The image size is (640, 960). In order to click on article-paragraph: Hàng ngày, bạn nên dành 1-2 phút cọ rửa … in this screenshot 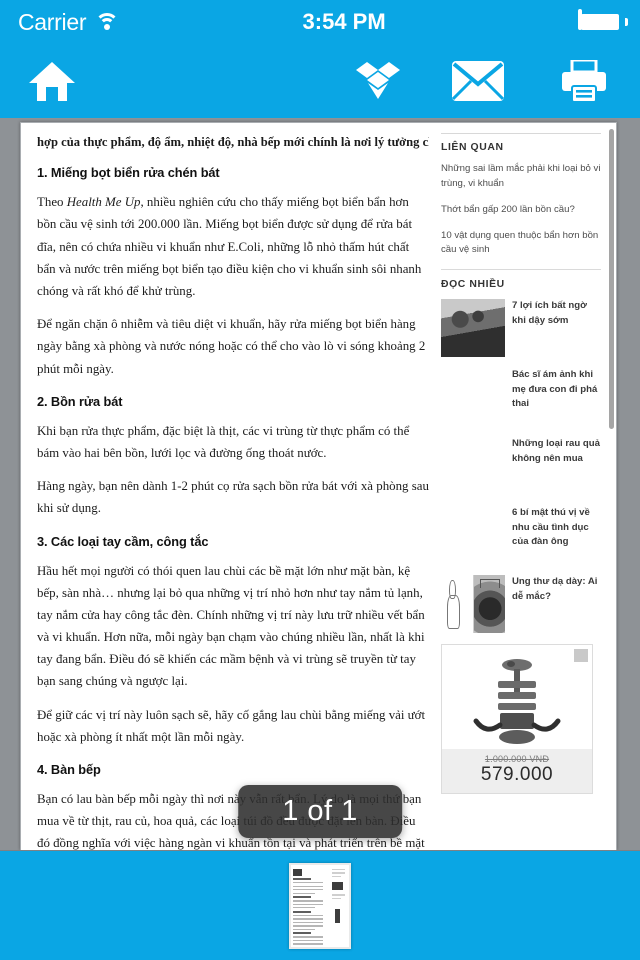, I will do `click(233, 497)`.